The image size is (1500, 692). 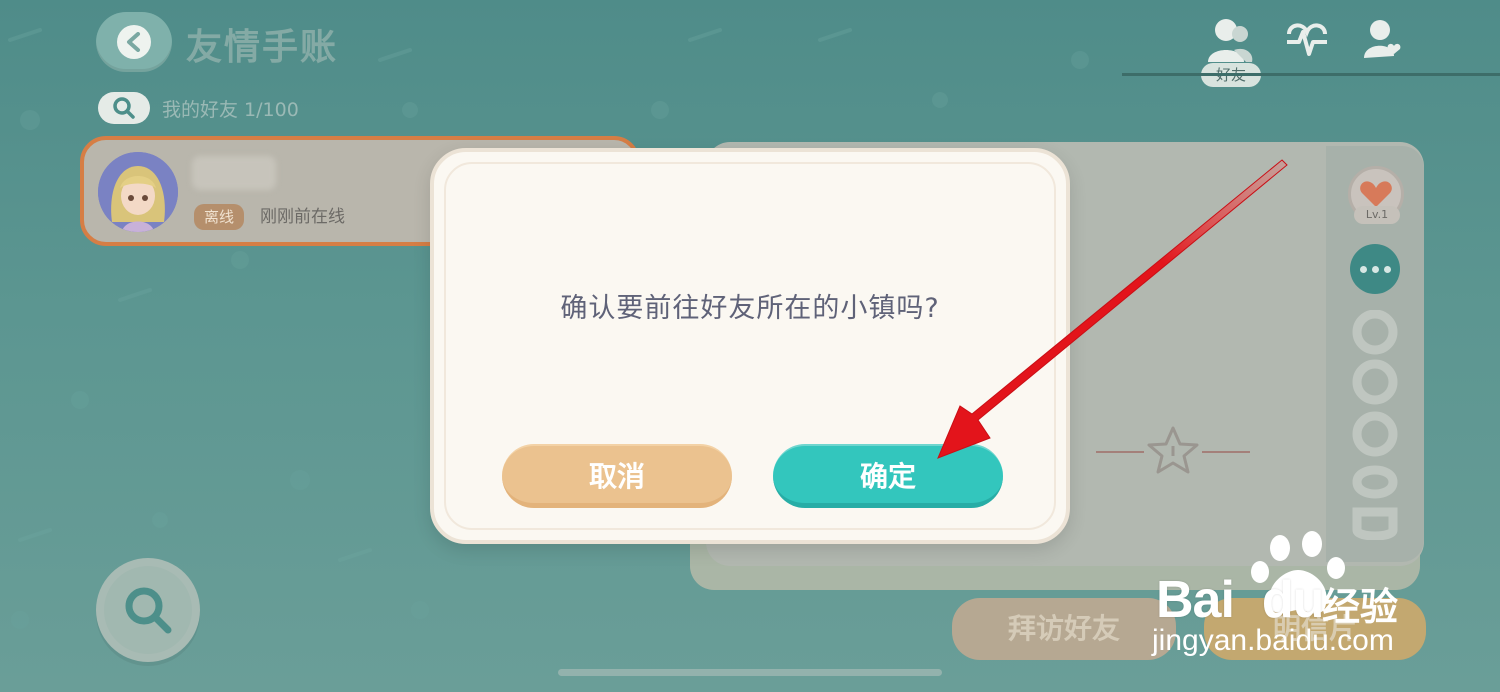 I want to click on friends-icon, so click(x=1230, y=41).